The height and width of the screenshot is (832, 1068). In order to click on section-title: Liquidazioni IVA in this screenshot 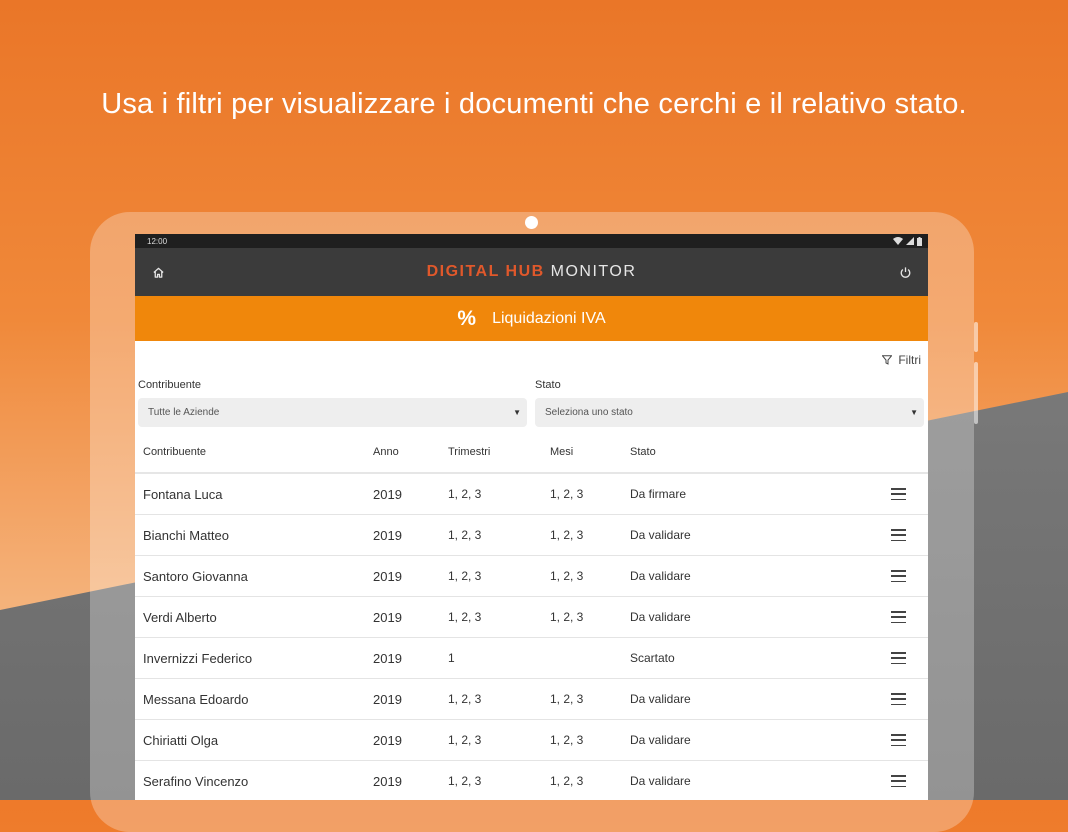, I will do `click(549, 318)`.